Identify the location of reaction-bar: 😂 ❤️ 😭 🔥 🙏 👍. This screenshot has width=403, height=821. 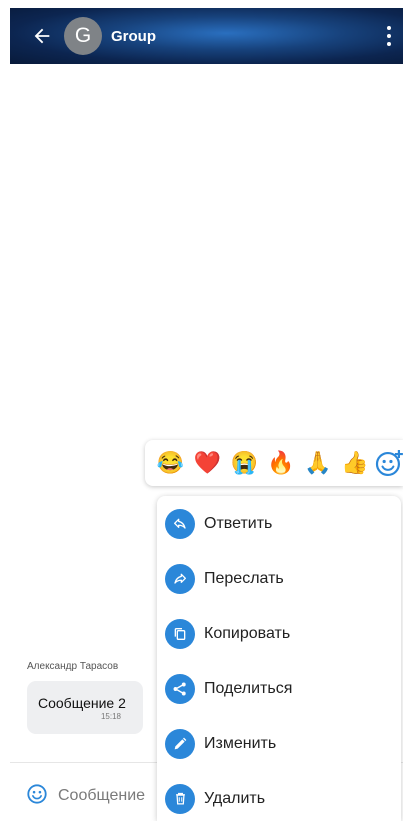
(274, 463).